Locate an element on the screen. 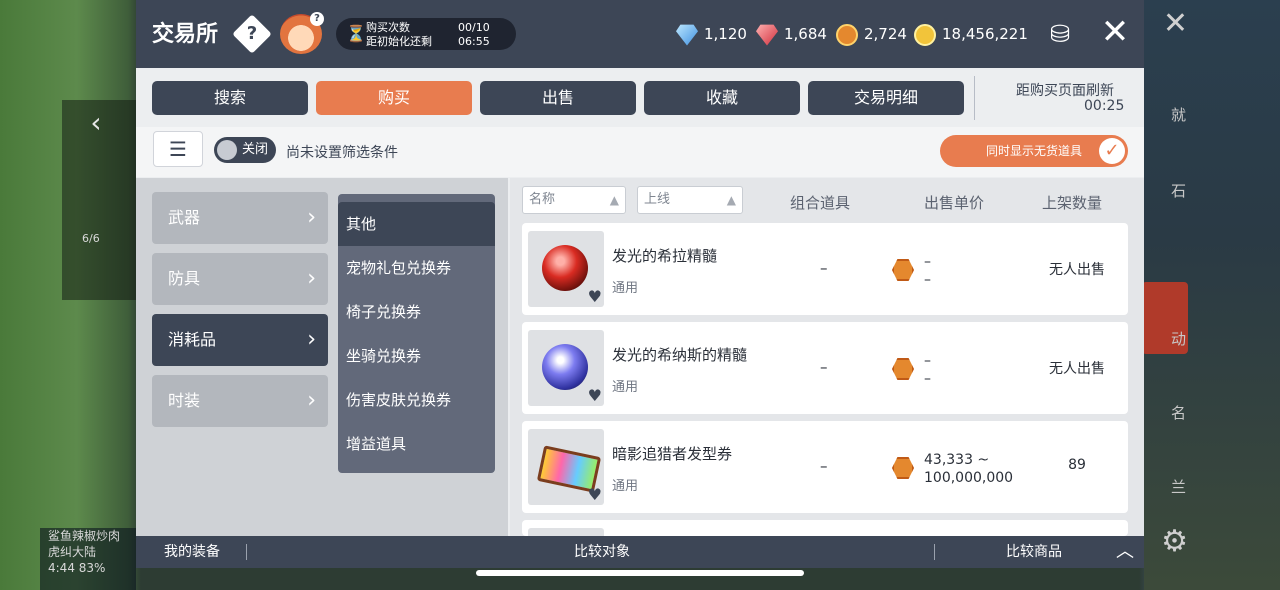  orange-coin-icon is located at coordinates (847, 34).